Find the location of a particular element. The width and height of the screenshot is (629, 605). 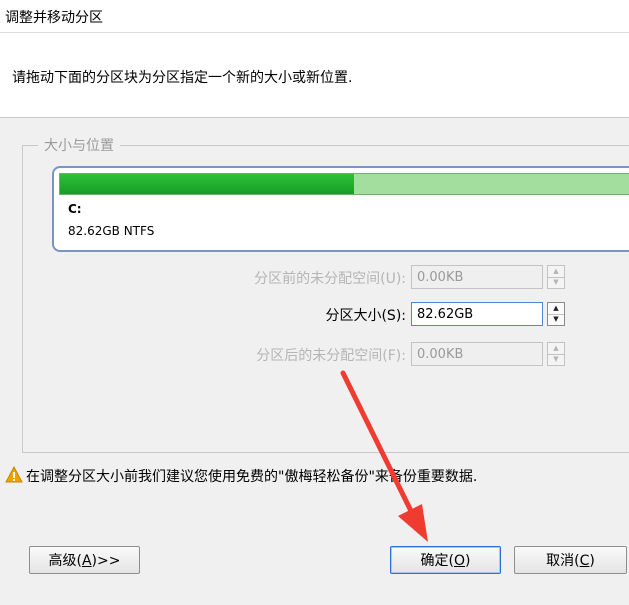

partition-bar is located at coordinates (344, 184).